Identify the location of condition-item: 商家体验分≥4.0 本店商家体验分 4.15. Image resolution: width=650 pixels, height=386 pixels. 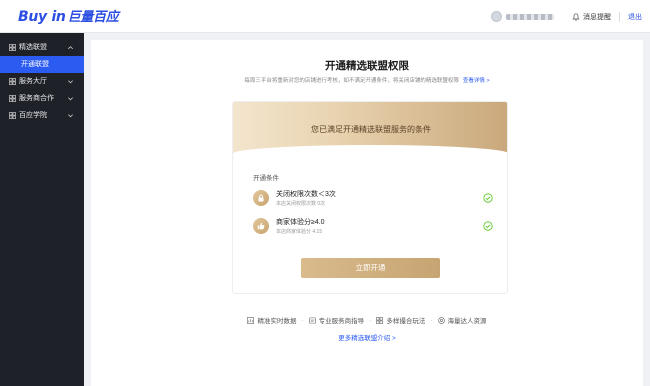
(373, 227).